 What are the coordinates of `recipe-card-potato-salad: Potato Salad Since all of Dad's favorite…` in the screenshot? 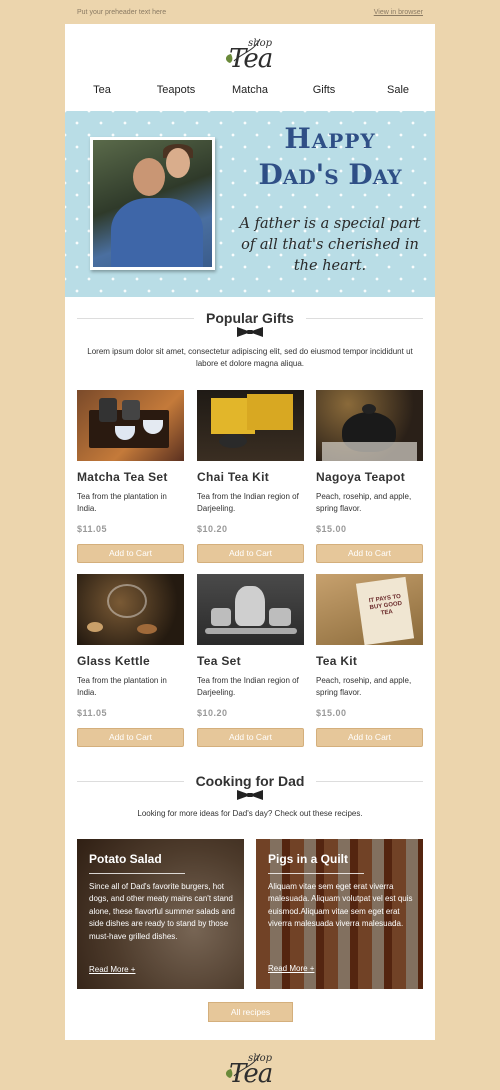 It's located at (160, 914).